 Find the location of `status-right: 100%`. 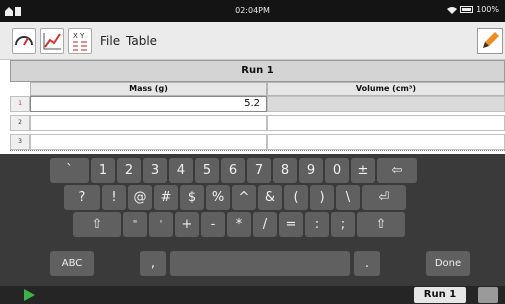

status-right: 100% is located at coordinates (473, 9).